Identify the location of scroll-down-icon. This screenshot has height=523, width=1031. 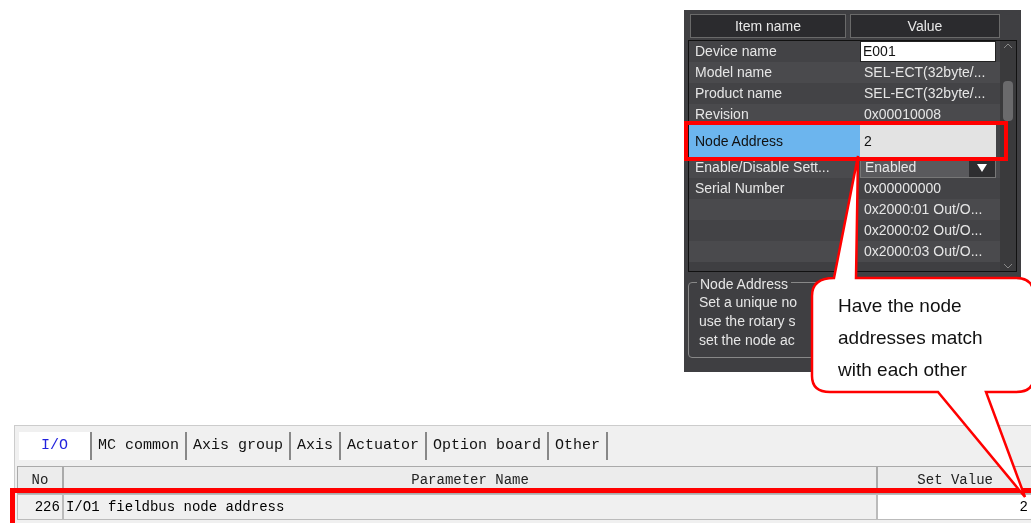
(1008, 266).